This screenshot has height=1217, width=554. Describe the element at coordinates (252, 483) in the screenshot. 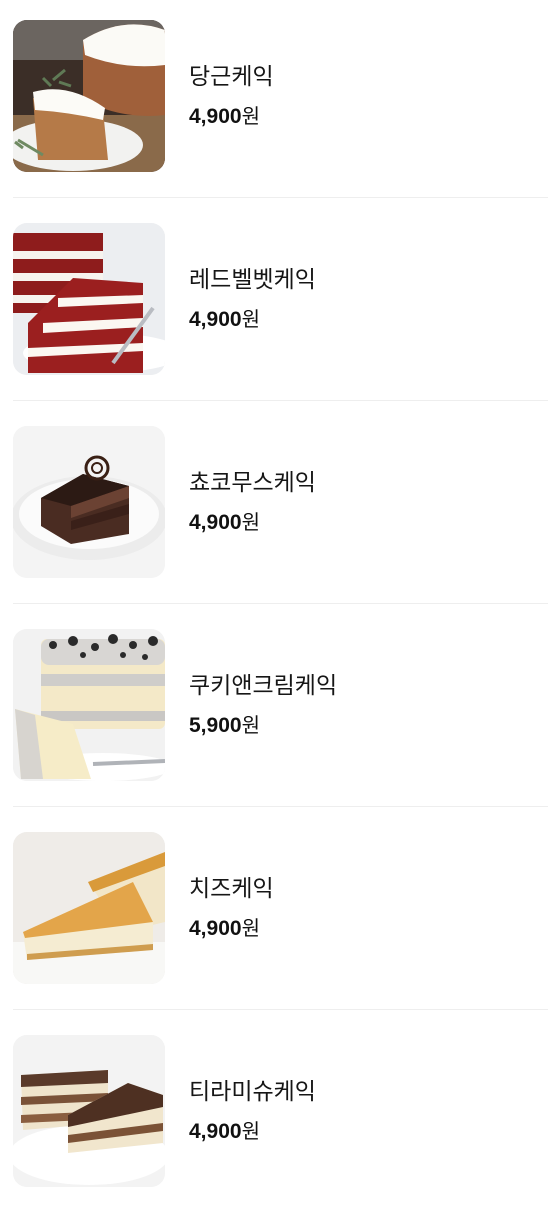

I see `menu-item-name: 쵸코무스케익` at that location.